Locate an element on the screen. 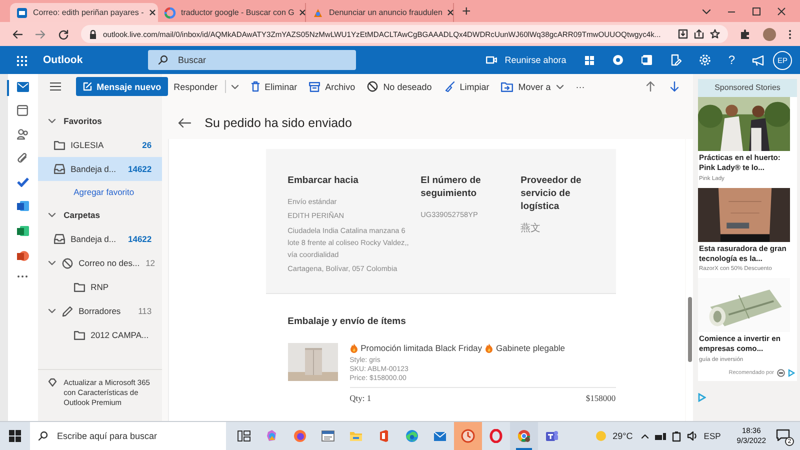 Image resolution: width=800 pixels, height=450 pixels. section-heading: Proveedor de servicio de logística is located at coordinates (551, 194).